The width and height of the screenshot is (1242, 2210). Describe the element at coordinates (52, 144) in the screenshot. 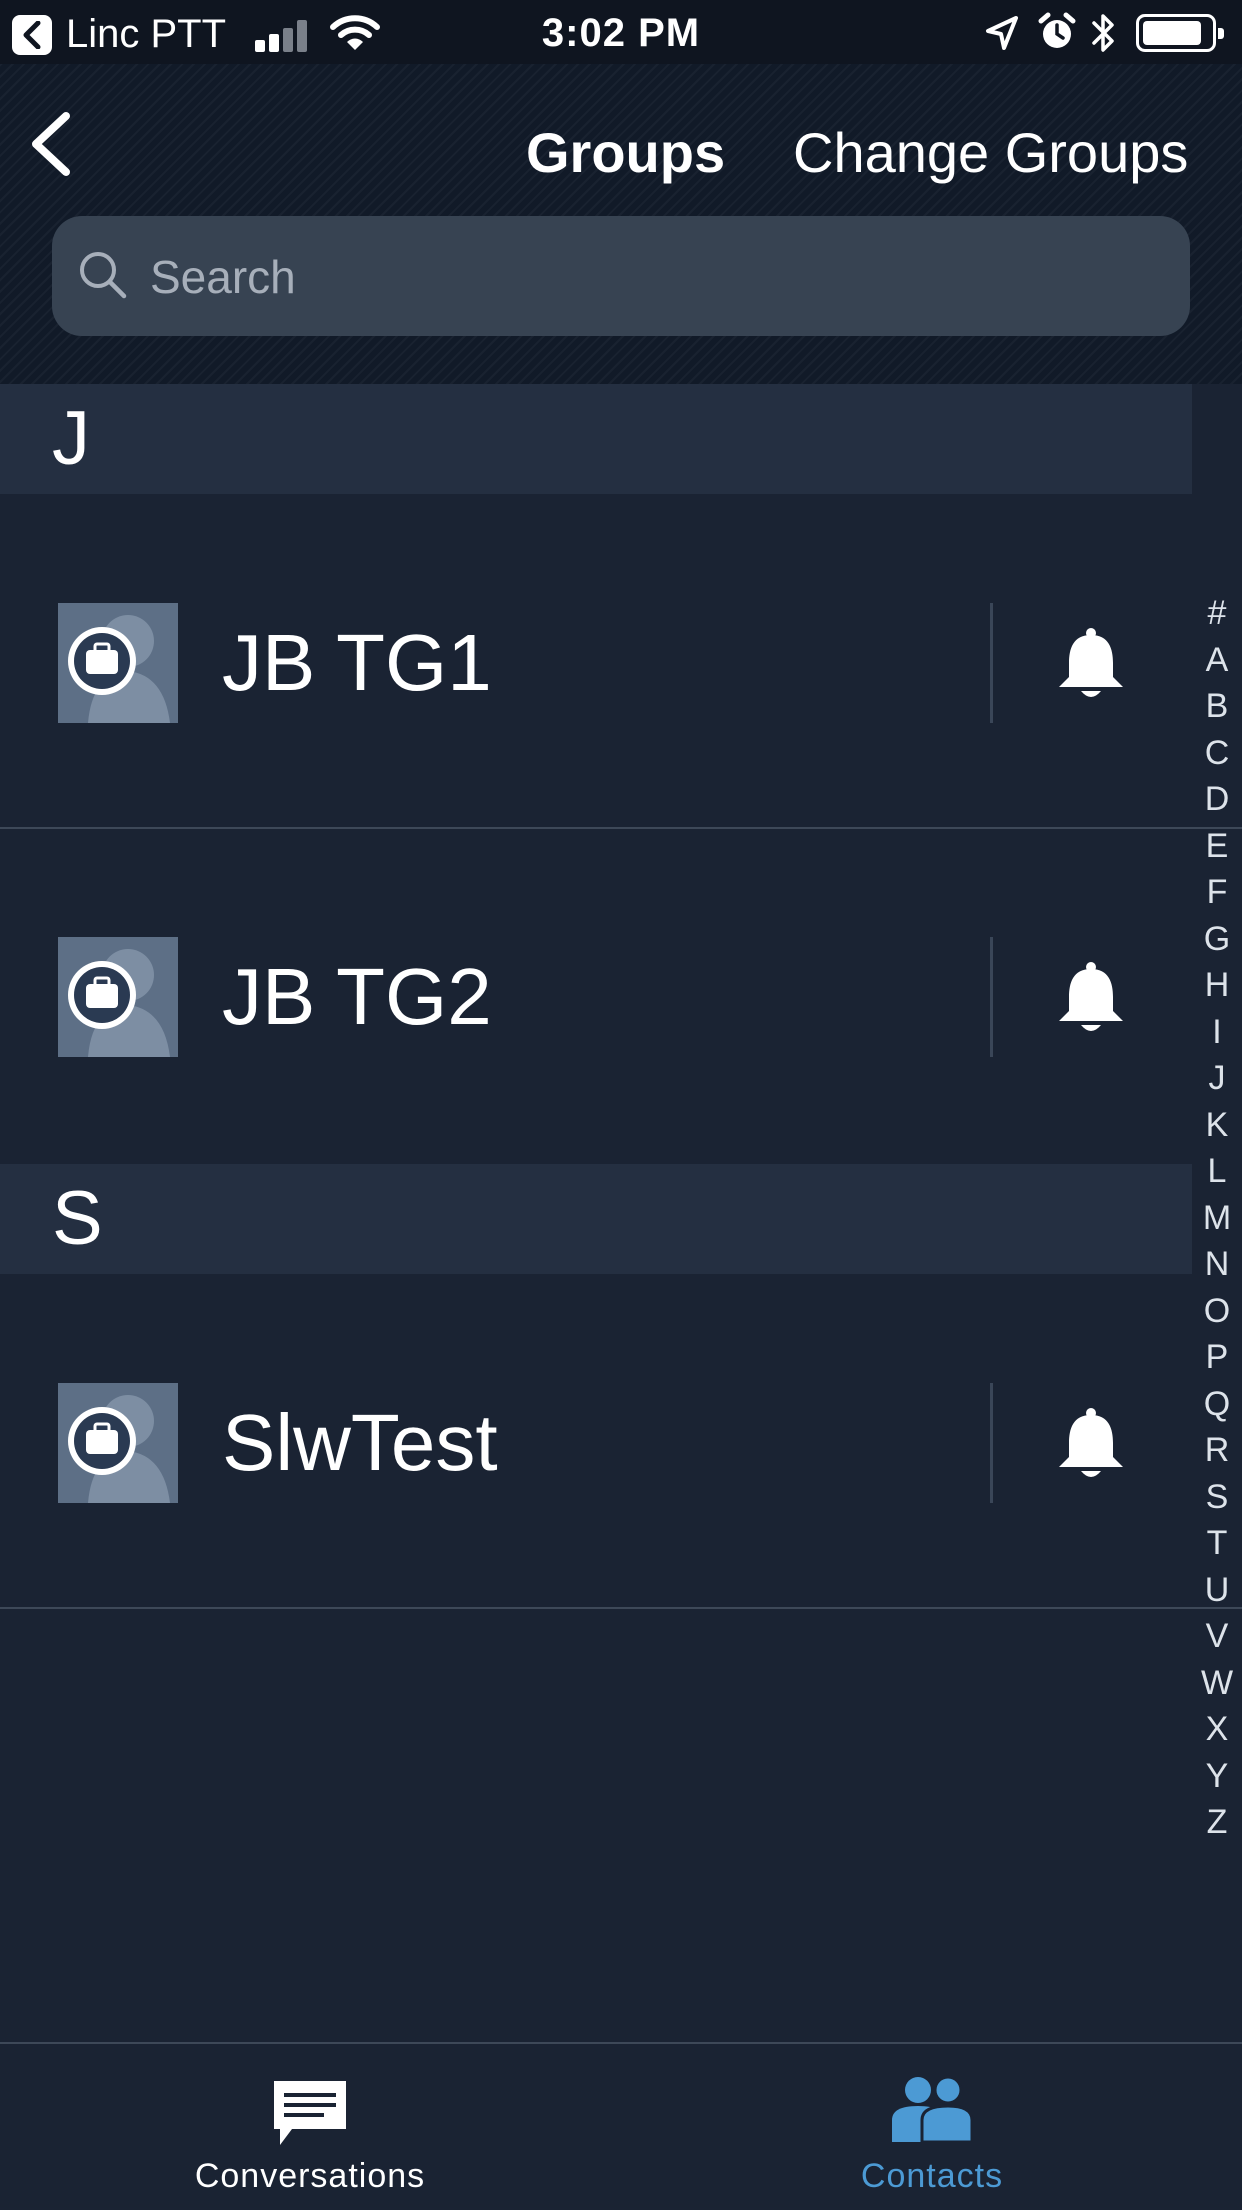

I see `back-chevron-icon` at that location.